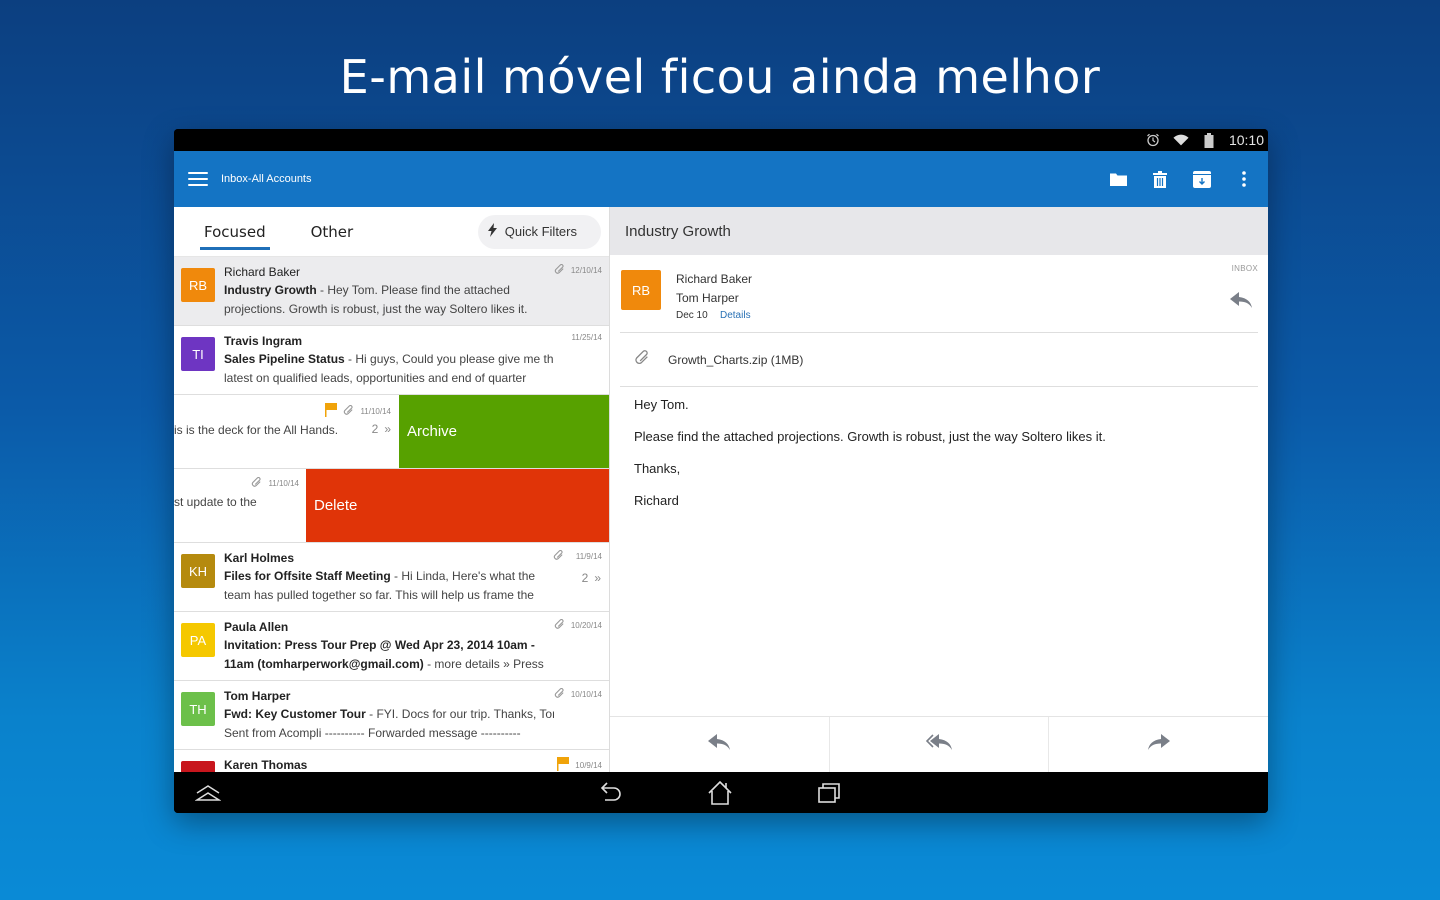 This screenshot has height=900, width=1440. What do you see at coordinates (586, 337) in the screenshot?
I see `date: 11/25/14` at bounding box center [586, 337].